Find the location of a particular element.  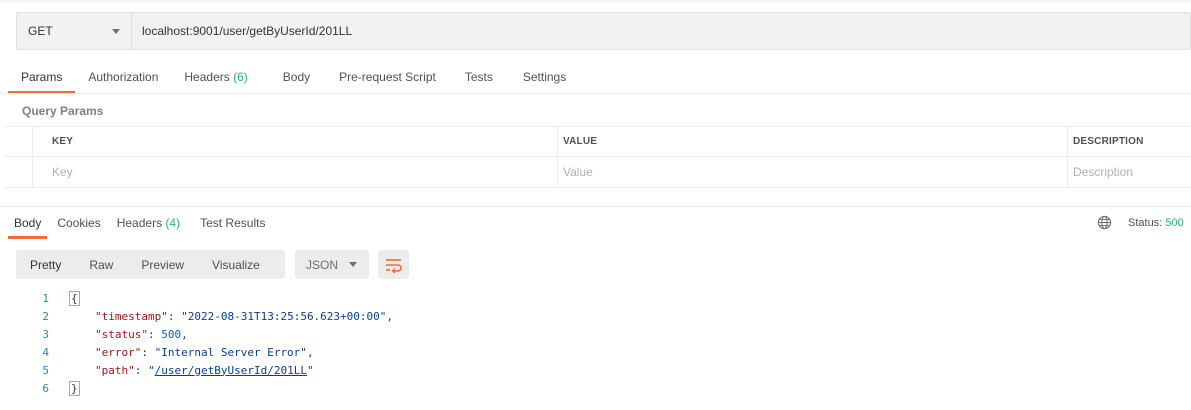

tab-label: Settings is located at coordinates (544, 77).